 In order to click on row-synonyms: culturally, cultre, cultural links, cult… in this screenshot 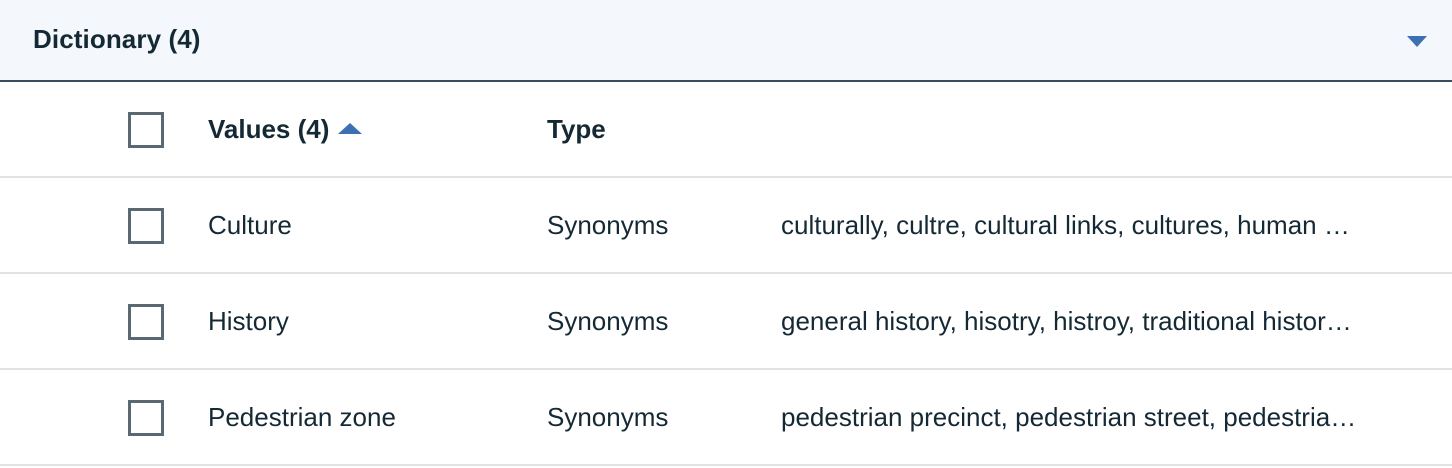, I will do `click(1065, 225)`.